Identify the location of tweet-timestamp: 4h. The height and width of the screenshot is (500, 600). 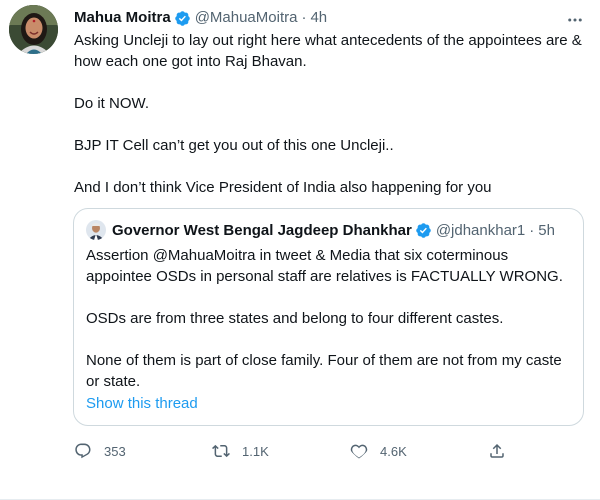
(318, 18).